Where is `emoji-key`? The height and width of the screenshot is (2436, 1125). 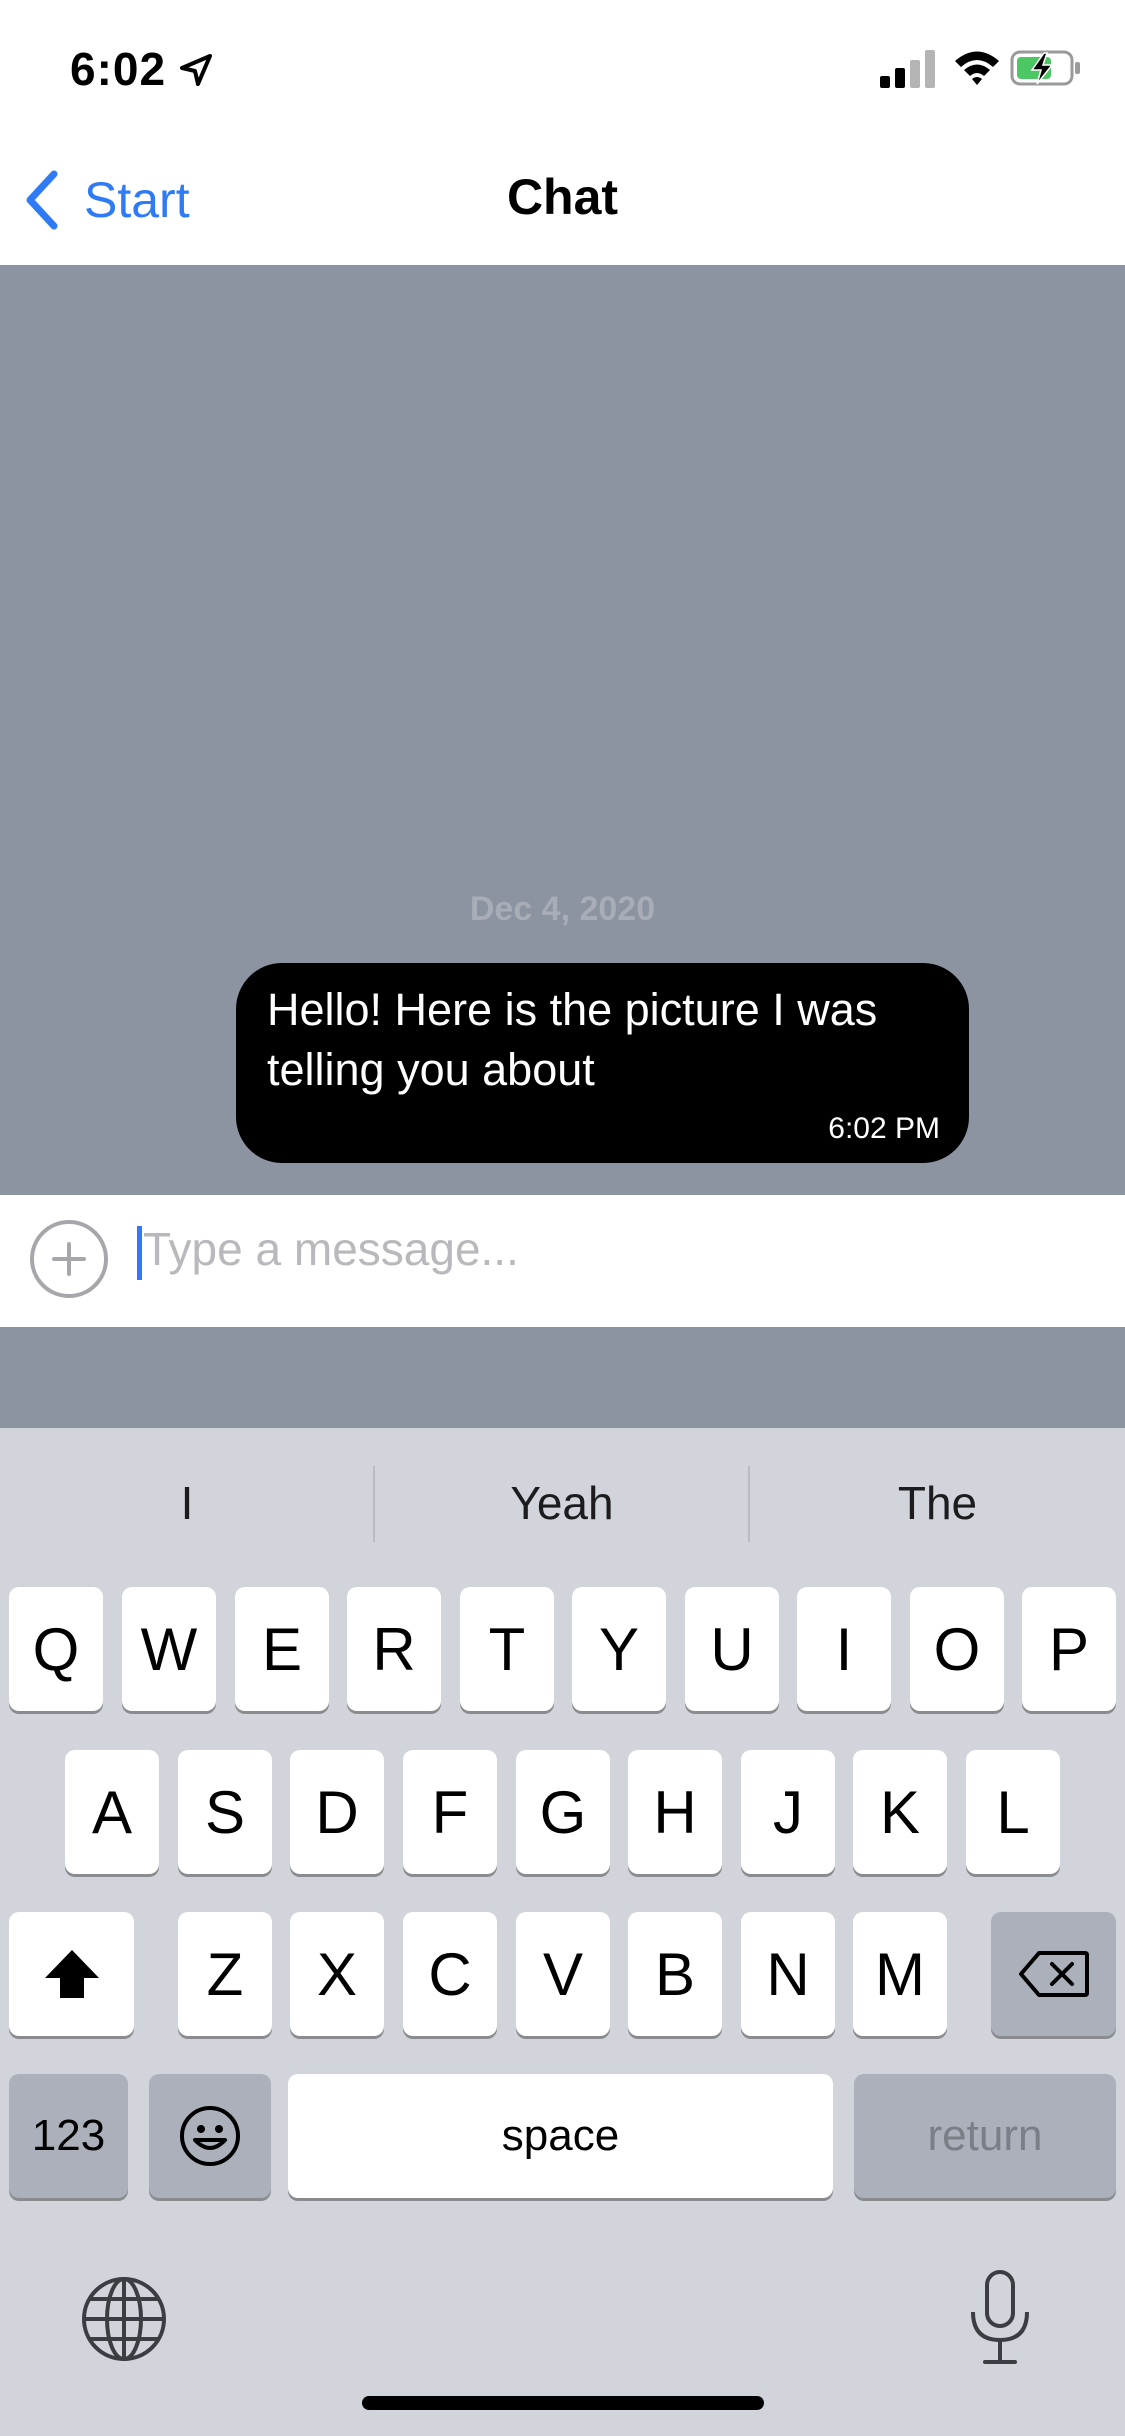 emoji-key is located at coordinates (210, 2136).